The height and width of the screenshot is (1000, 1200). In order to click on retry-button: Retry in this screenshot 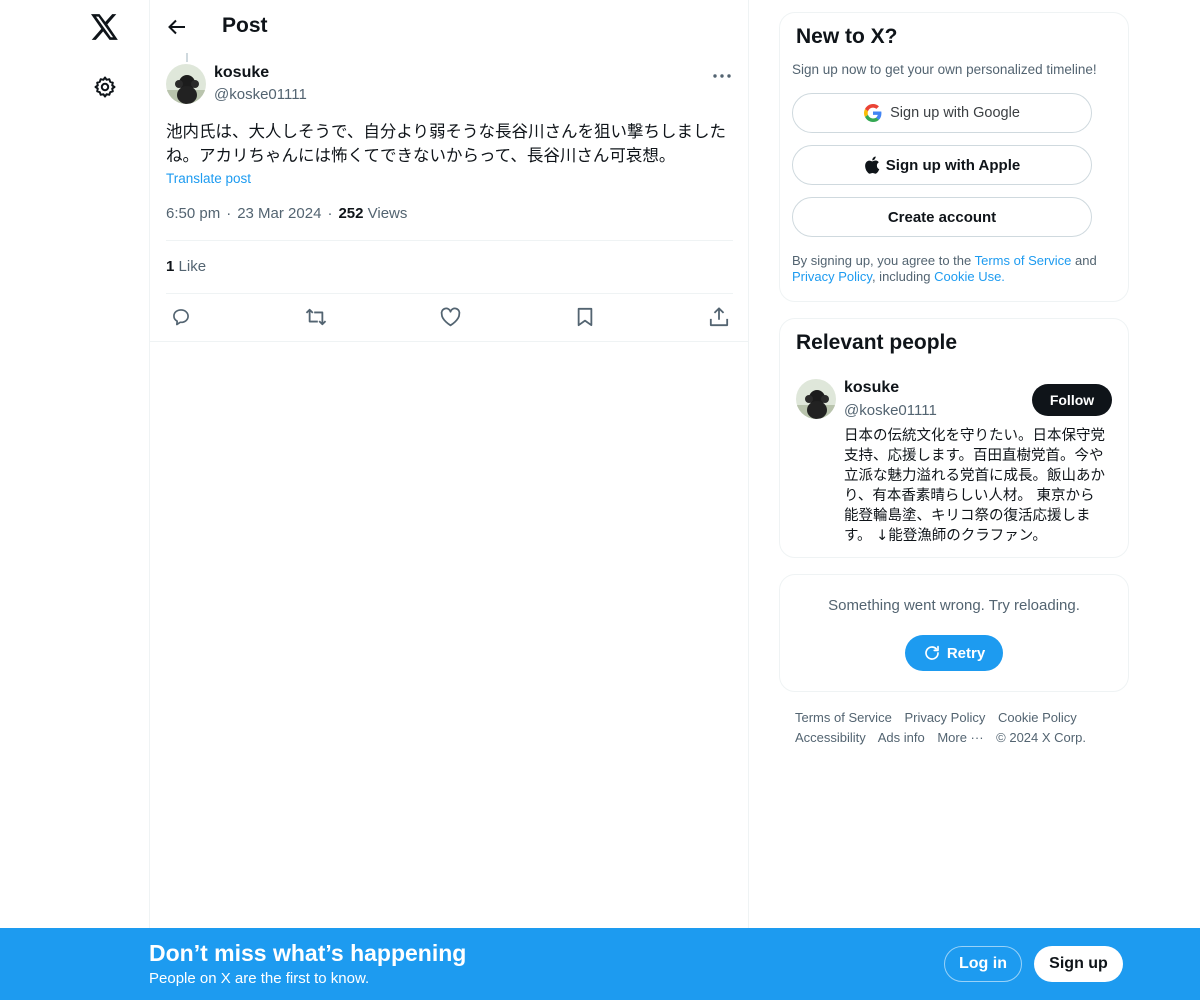, I will do `click(954, 653)`.